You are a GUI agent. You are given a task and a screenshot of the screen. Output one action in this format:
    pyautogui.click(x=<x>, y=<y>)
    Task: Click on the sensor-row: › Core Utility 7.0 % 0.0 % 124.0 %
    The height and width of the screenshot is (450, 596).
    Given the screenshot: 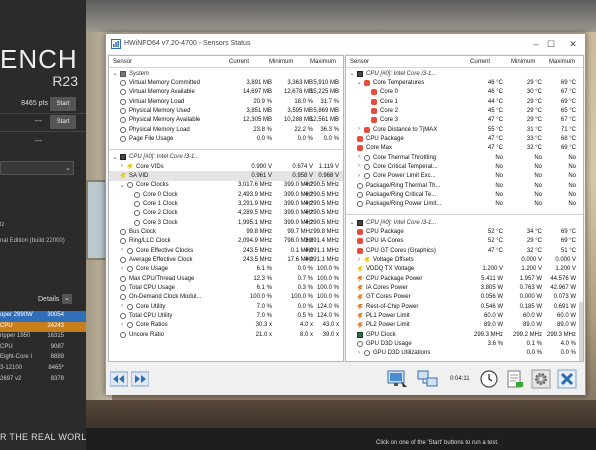 What is the action you would take?
    pyautogui.click(x=226, y=306)
    